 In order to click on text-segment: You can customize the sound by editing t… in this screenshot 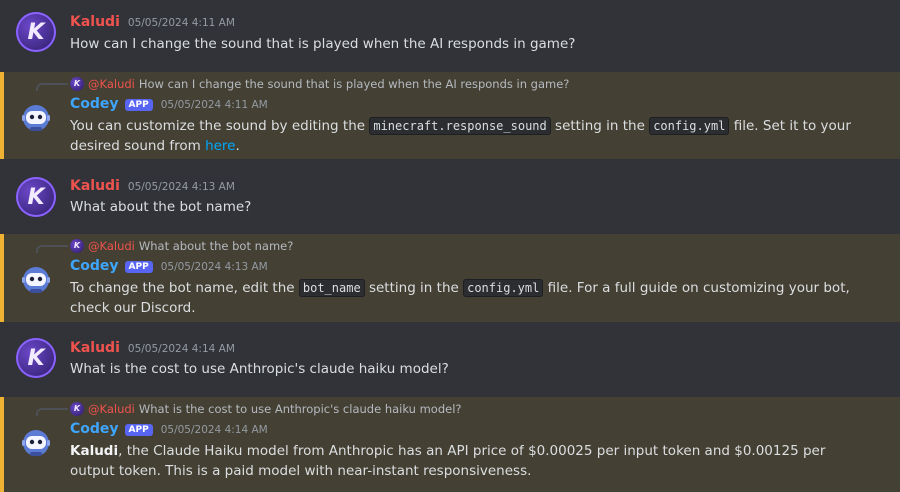, I will do `click(220, 126)`.